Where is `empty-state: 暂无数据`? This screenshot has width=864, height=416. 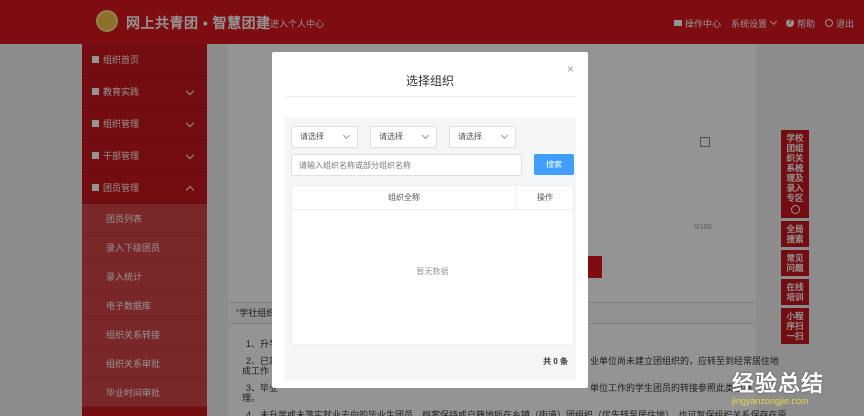 empty-state: 暂无数据 is located at coordinates (432, 271).